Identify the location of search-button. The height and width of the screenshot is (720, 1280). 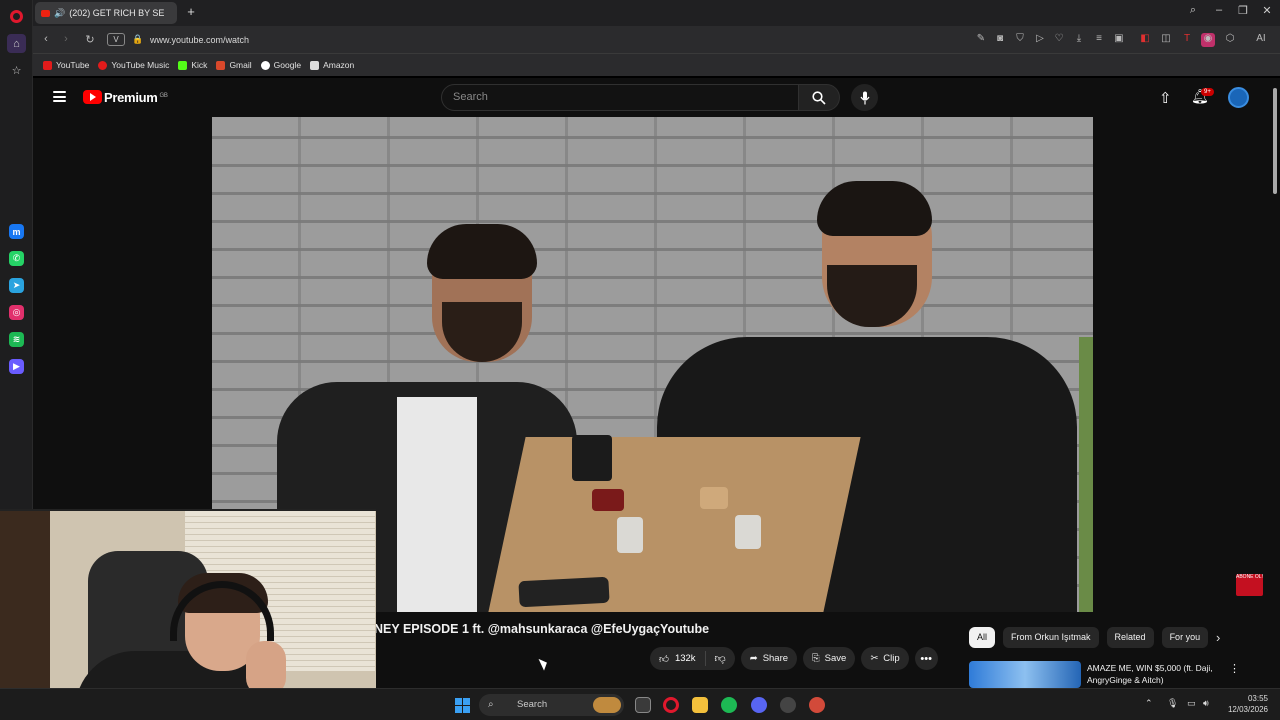
(819, 97).